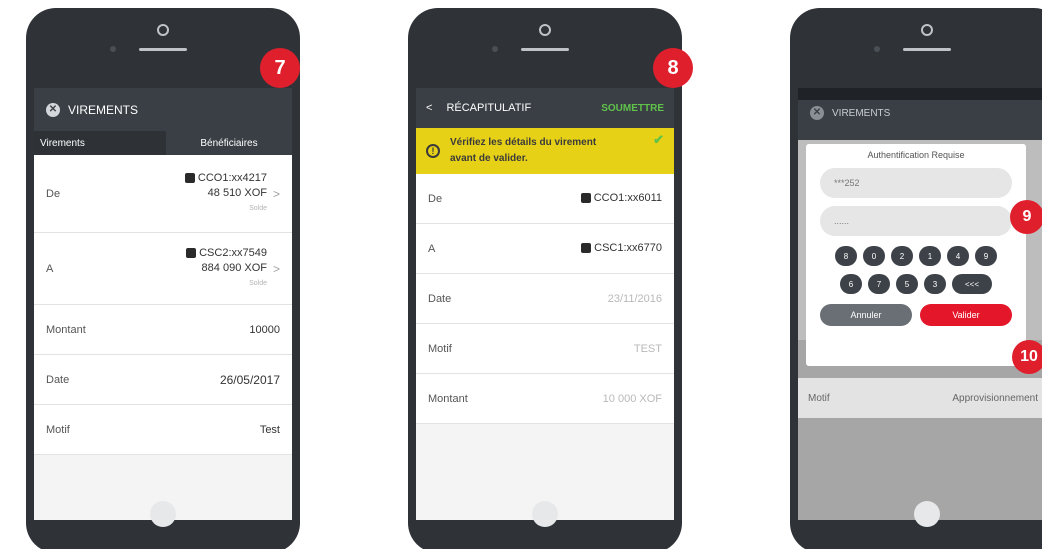 Image resolution: width=1042 pixels, height=549 pixels. What do you see at coordinates (163, 430) in the screenshot?
I see `motif-row: Motif Test` at bounding box center [163, 430].